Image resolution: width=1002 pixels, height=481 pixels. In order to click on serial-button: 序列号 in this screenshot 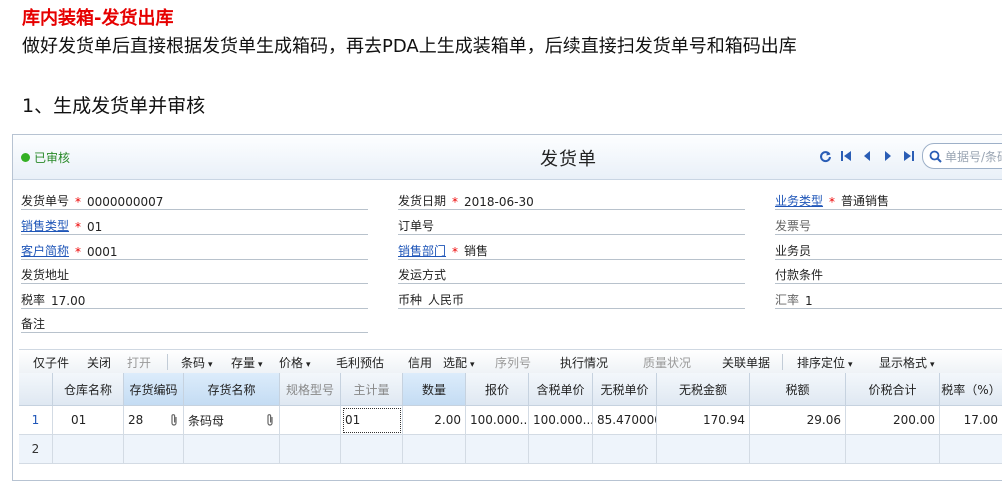, I will do `click(513, 362)`.